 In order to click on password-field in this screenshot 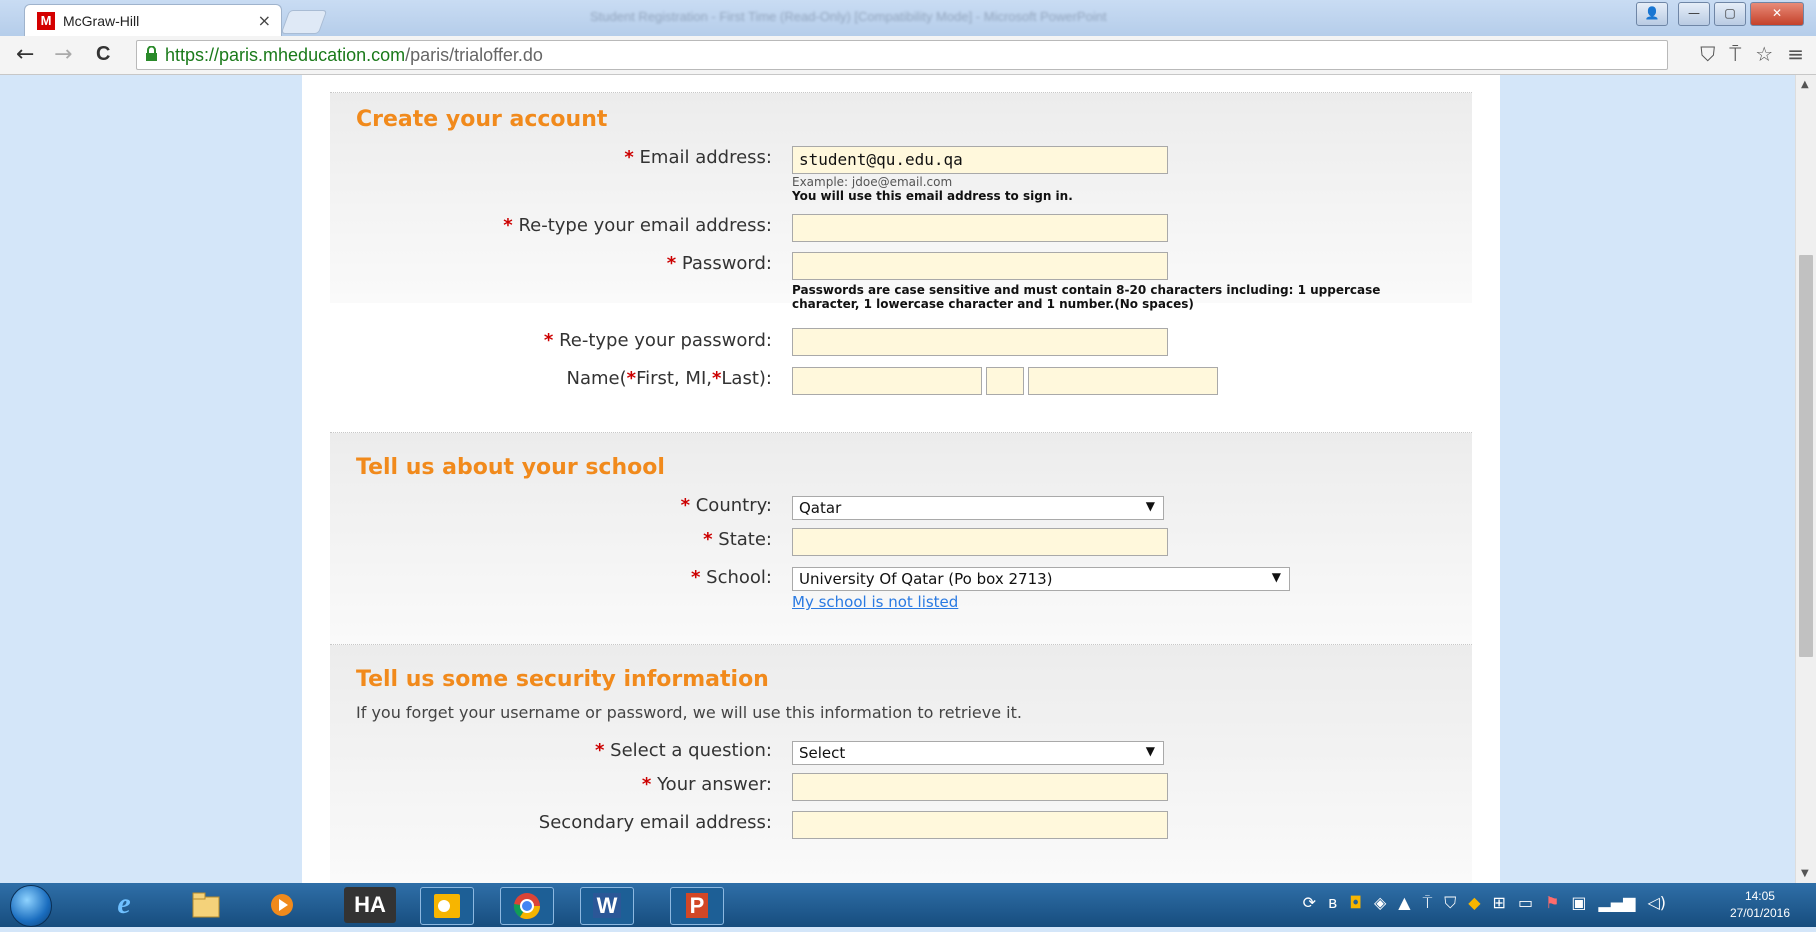, I will do `click(980, 266)`.